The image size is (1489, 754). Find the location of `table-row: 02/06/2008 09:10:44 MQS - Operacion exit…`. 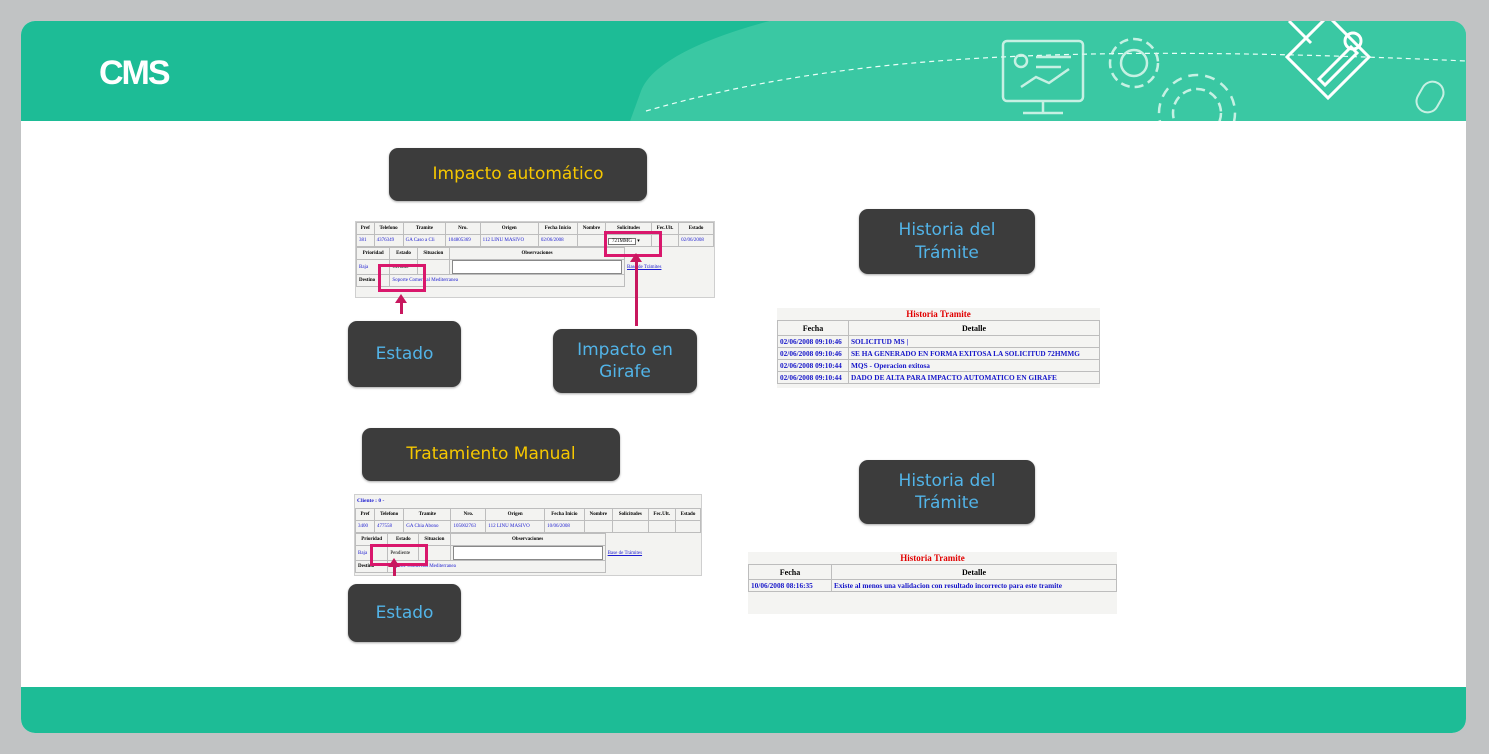

table-row: 02/06/2008 09:10:44 MQS - Operacion exit… is located at coordinates (938, 365).